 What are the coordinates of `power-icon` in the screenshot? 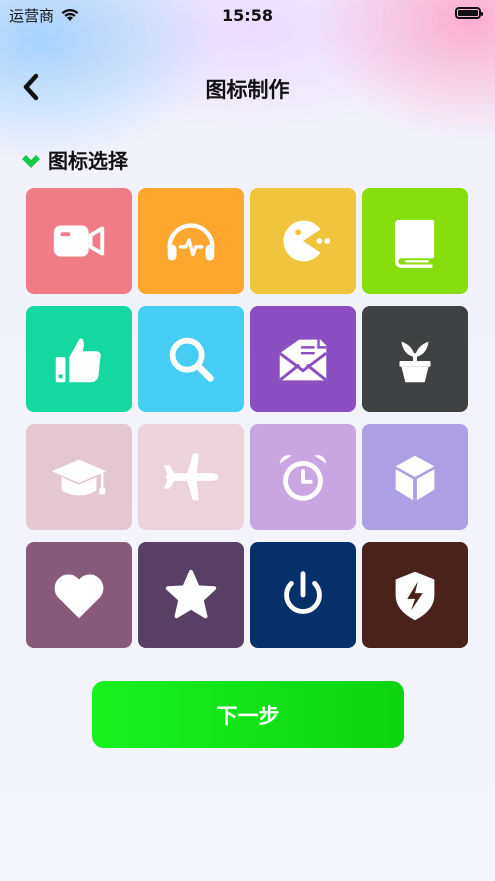 It's located at (303, 592).